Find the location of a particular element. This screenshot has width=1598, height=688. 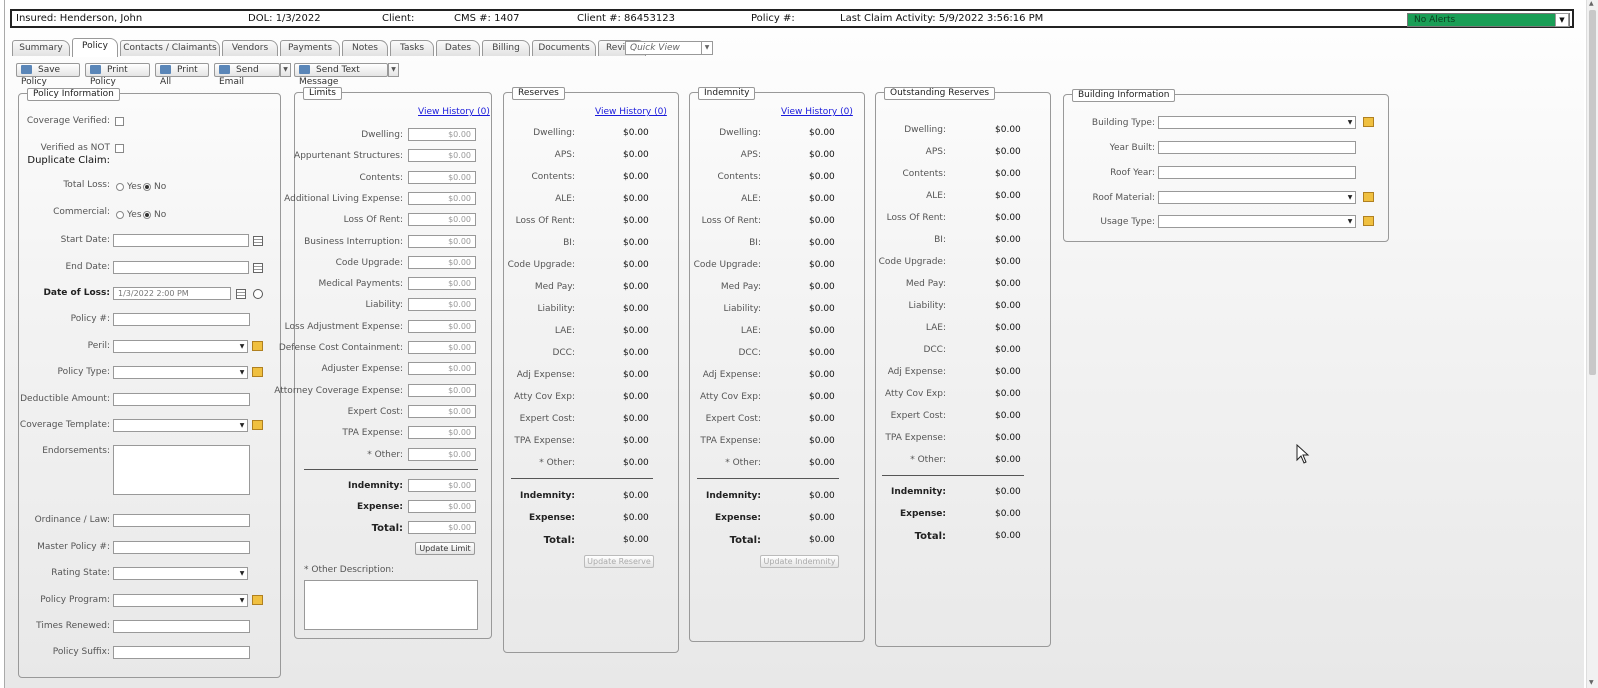

alerts-dropdown-icon: ▼ is located at coordinates (1562, 20).